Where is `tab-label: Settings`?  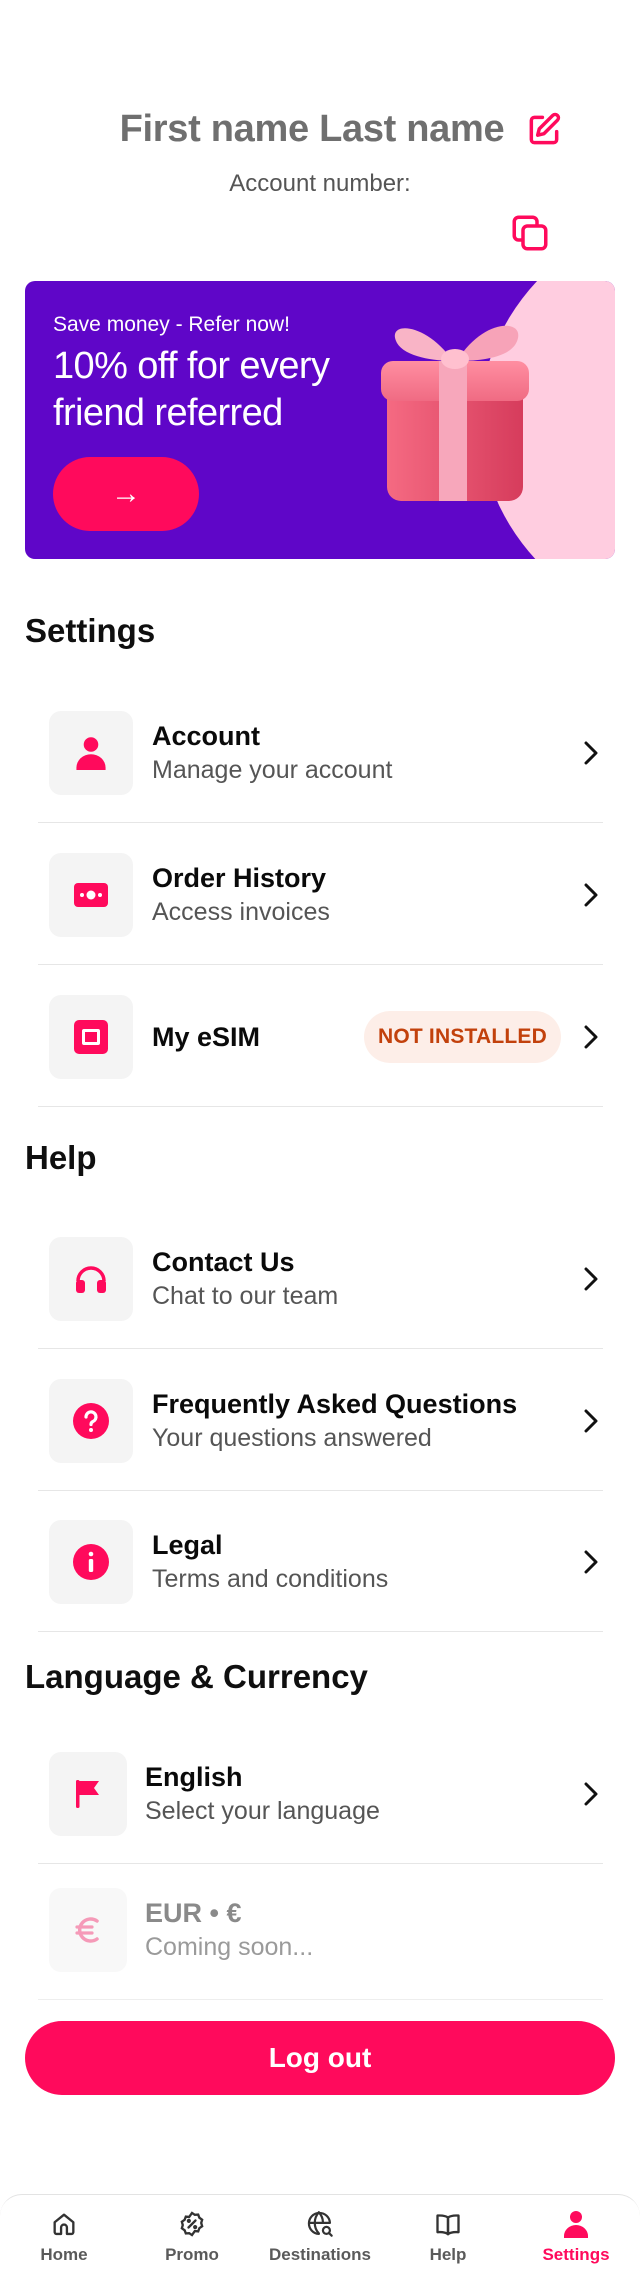
tab-label: Settings is located at coordinates (576, 2254).